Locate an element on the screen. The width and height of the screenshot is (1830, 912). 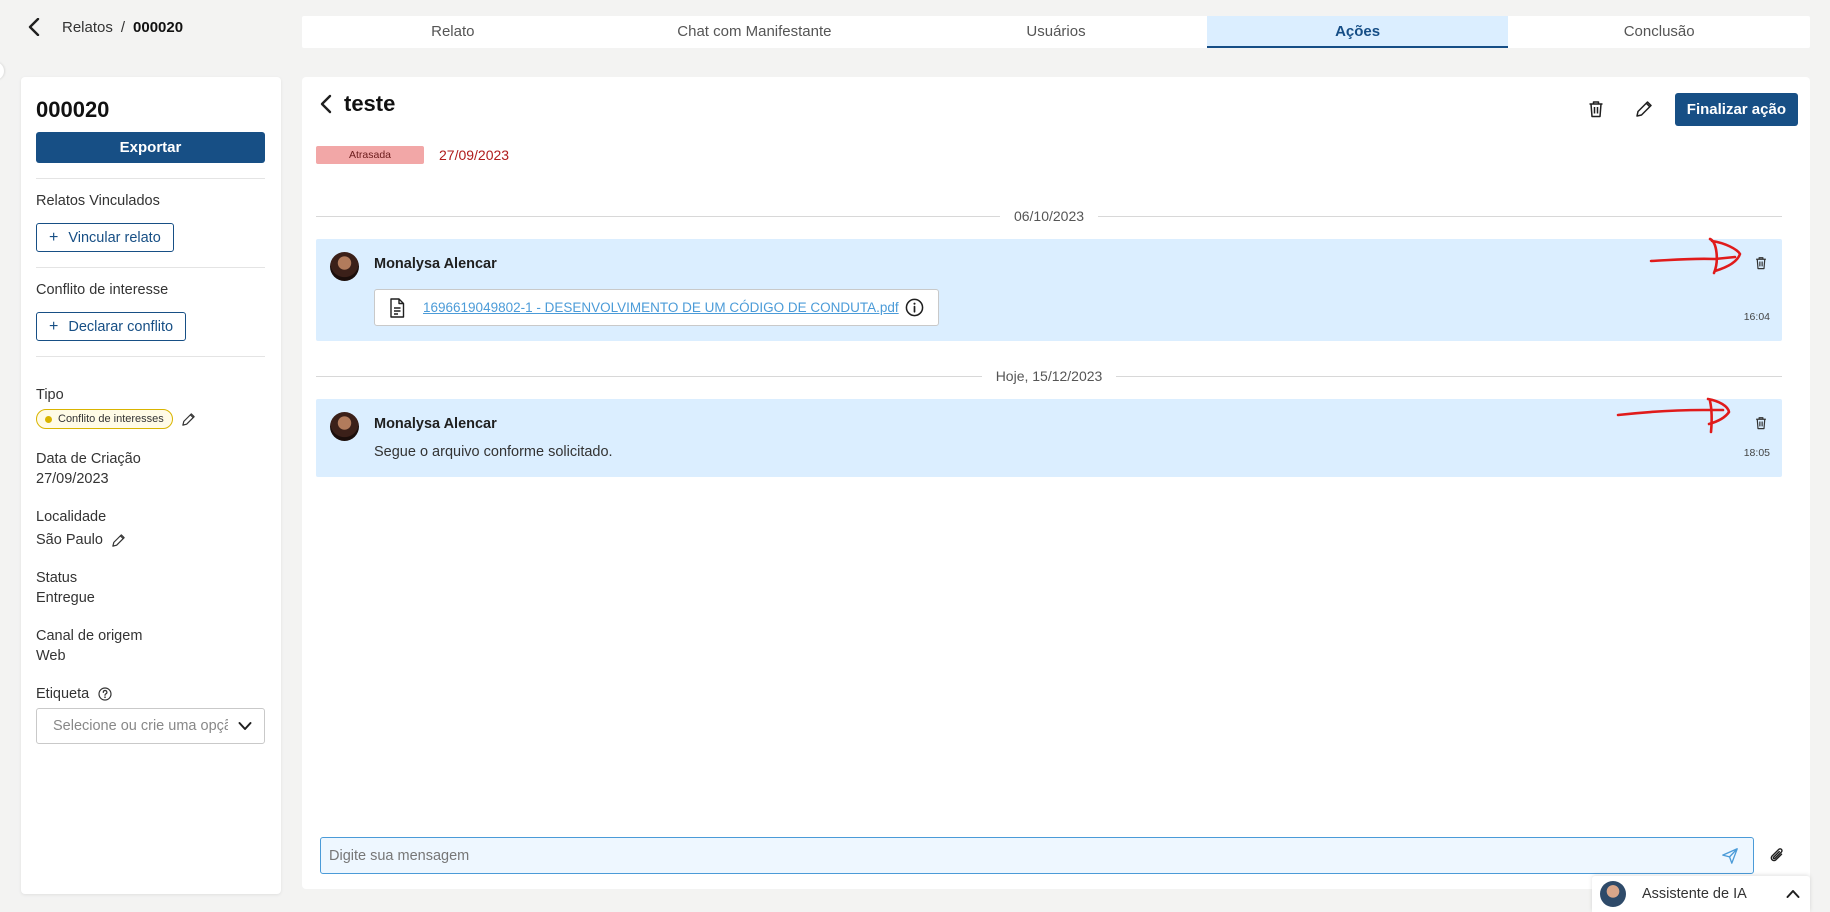
status-field: Status Entregue is located at coordinates (151, 588).